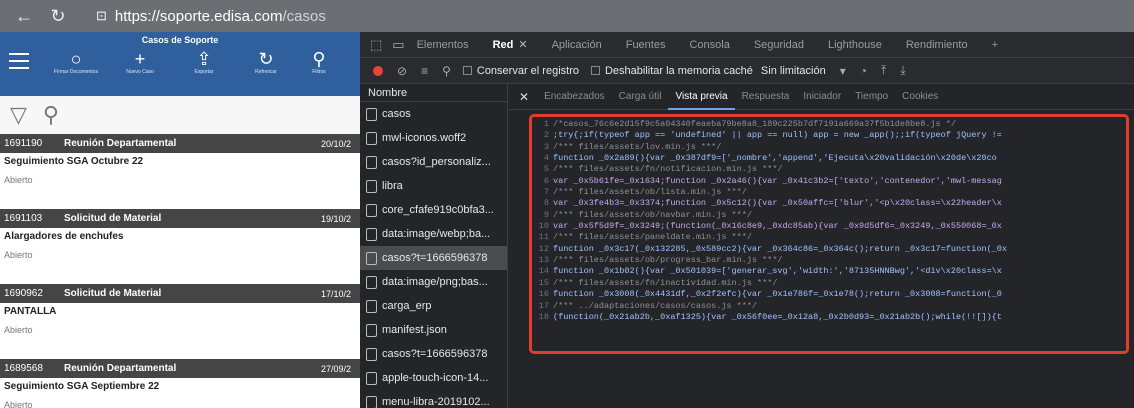 This screenshot has height=408, width=1134. I want to click on case-subject: PANTALLA, so click(180, 312).